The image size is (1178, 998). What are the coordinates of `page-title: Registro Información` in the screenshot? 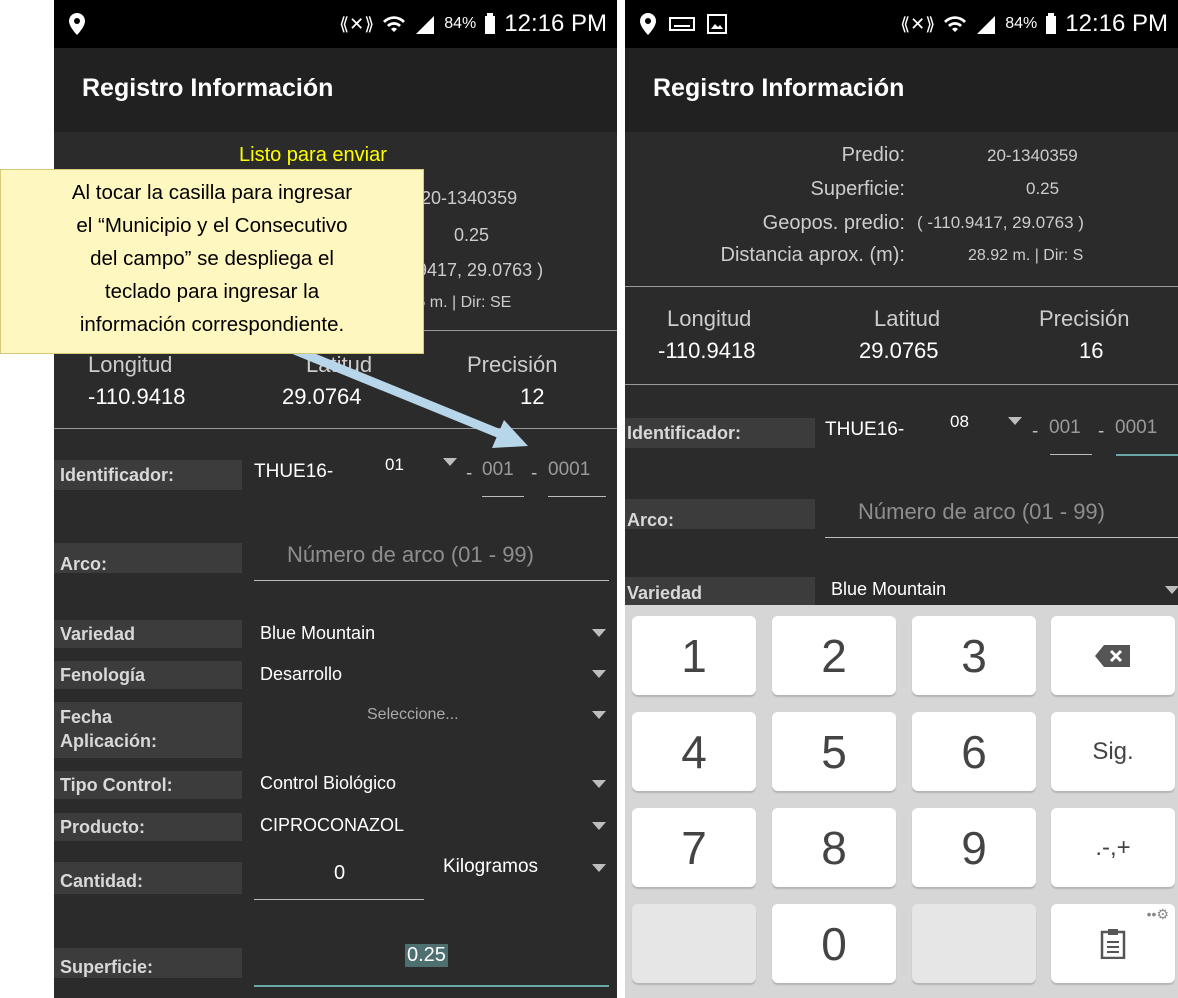 It's located at (779, 88).